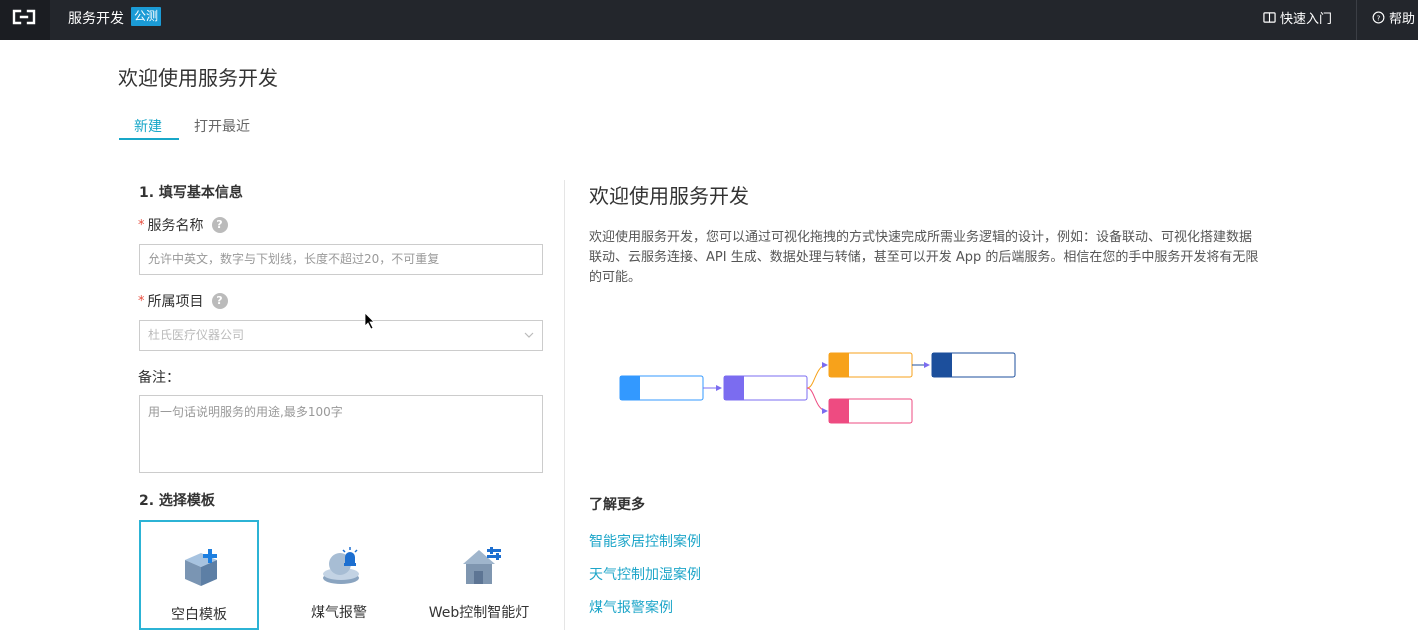 The width and height of the screenshot is (1418, 630). I want to click on product-name: 服务开发, so click(96, 18).